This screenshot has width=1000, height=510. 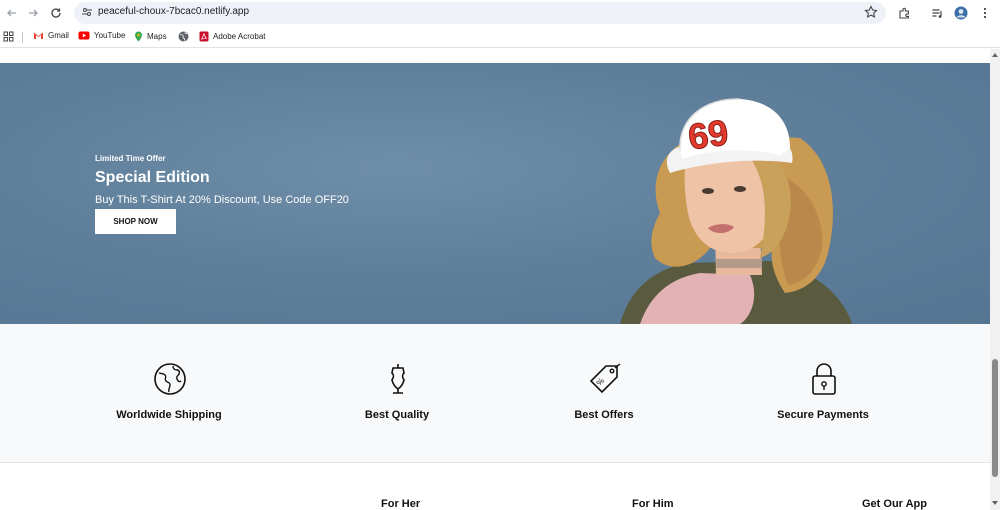 I want to click on arrow-left-icon, so click(x=11, y=13).